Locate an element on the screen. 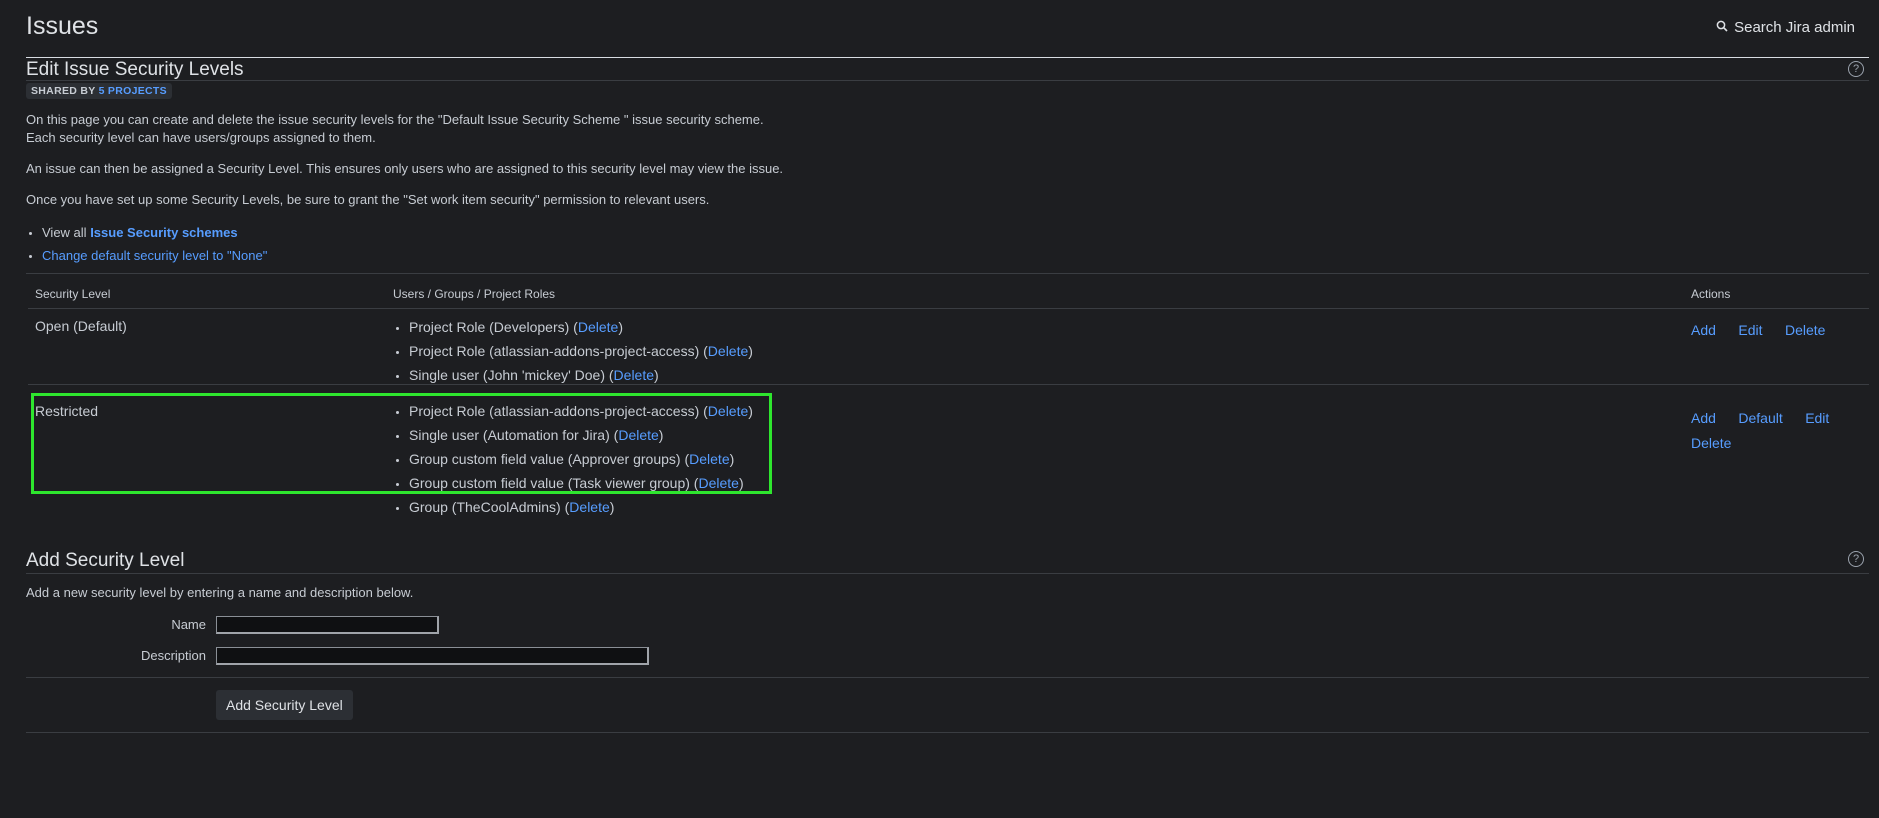 This screenshot has height=818, width=1879. shared-by-badge: SHARED BY 5 PROJECTS is located at coordinates (99, 91).